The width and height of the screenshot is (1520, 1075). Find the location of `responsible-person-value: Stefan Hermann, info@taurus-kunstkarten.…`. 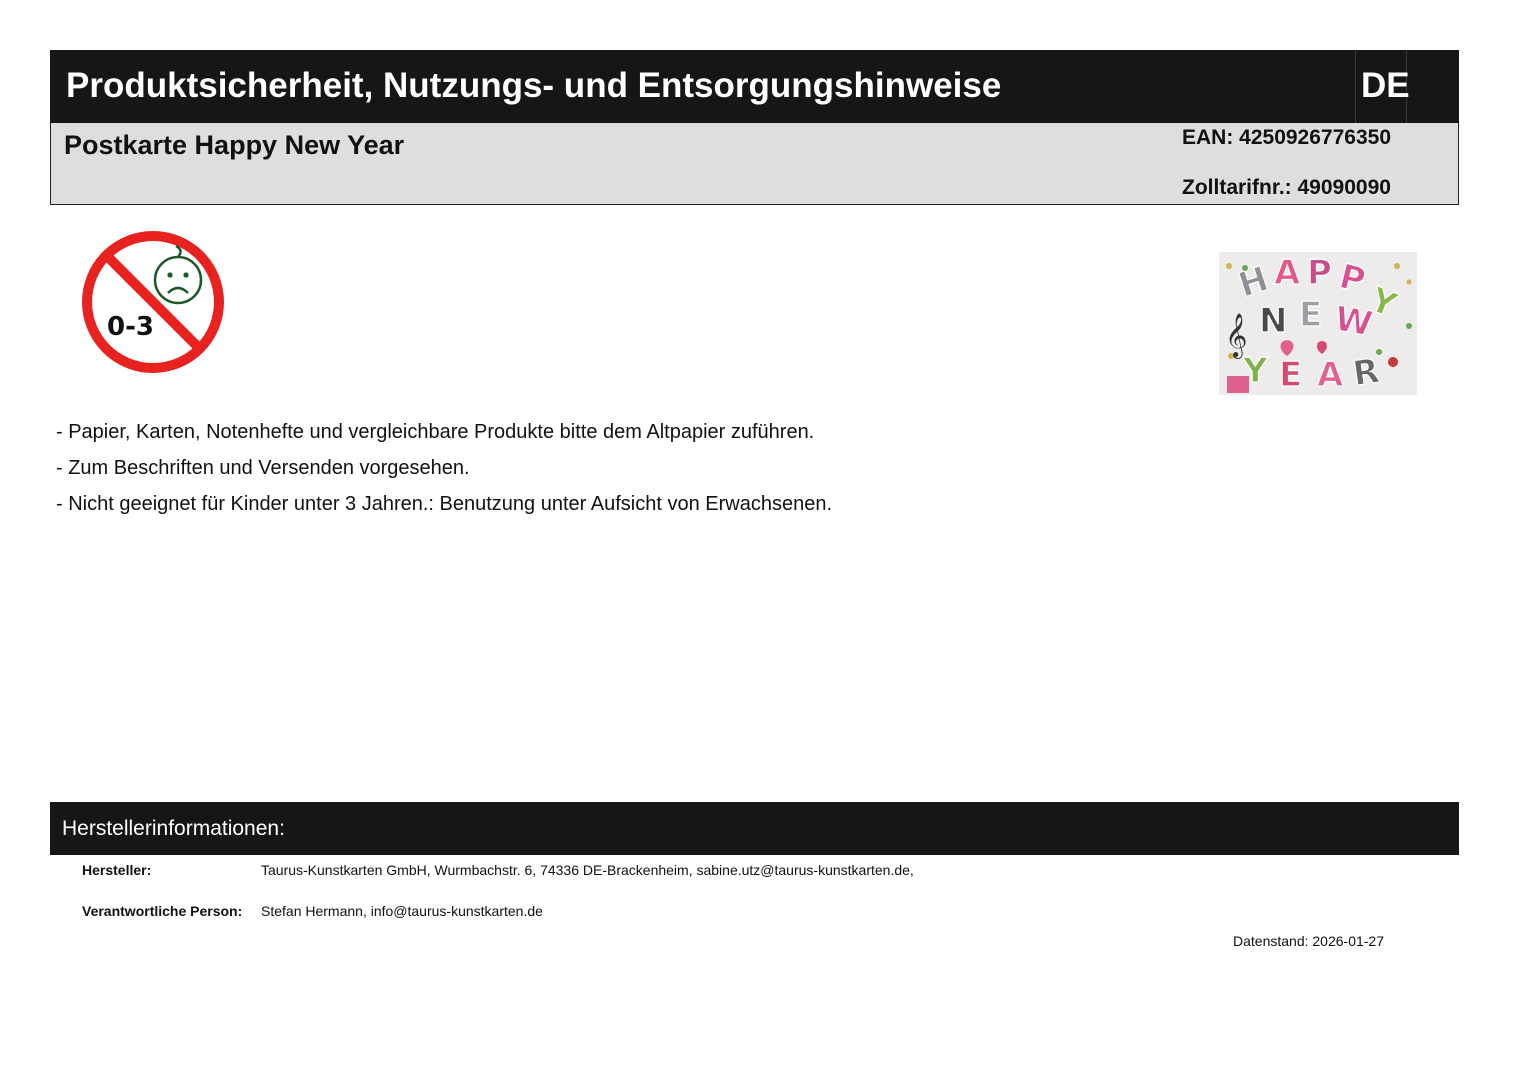

responsible-person-value: Stefan Hermann, info@taurus-kunstkarten.… is located at coordinates (402, 911).